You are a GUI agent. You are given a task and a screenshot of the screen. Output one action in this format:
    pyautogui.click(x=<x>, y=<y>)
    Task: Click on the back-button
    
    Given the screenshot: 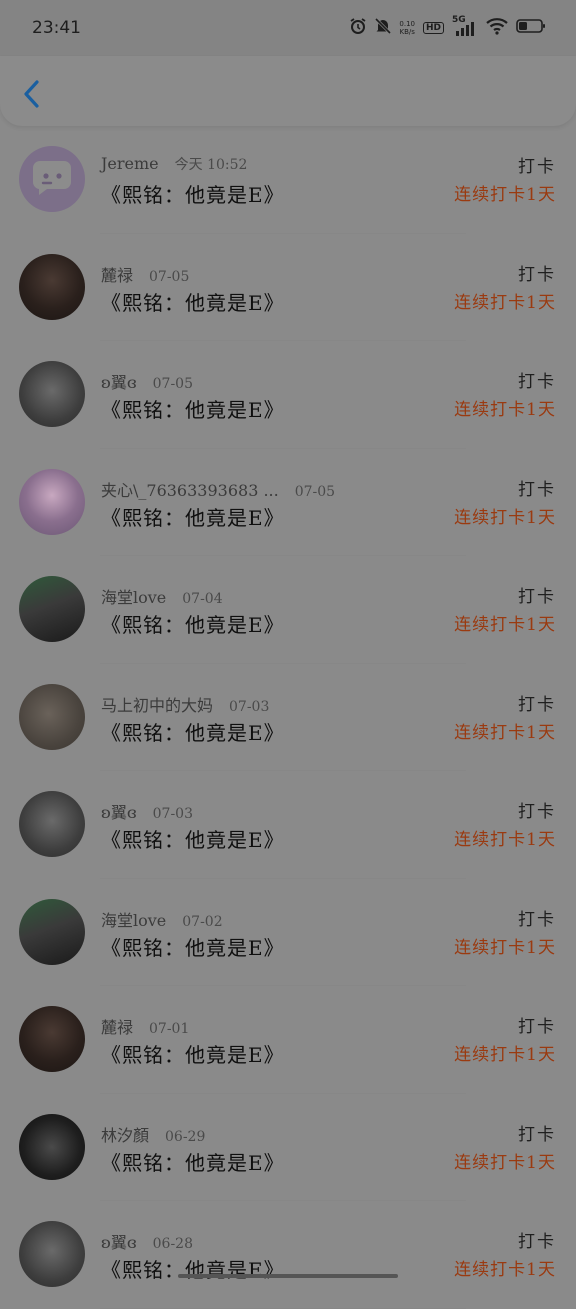 What is the action you would take?
    pyautogui.click(x=32, y=94)
    